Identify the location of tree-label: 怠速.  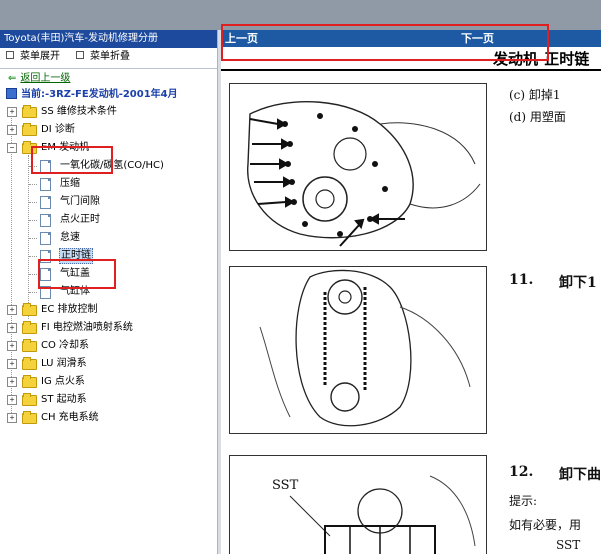
(70, 238).